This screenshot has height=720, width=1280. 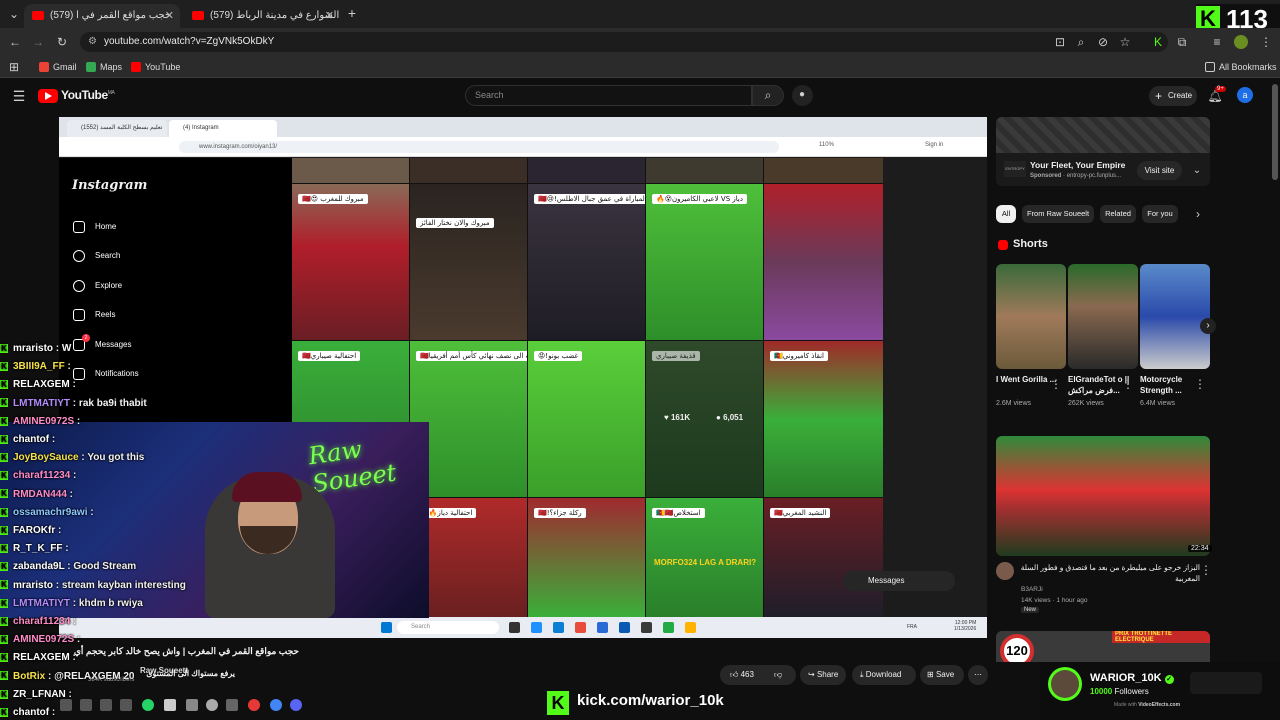 I want to click on youtube-logo-text: YouTubeMA, so click(x=88, y=95).